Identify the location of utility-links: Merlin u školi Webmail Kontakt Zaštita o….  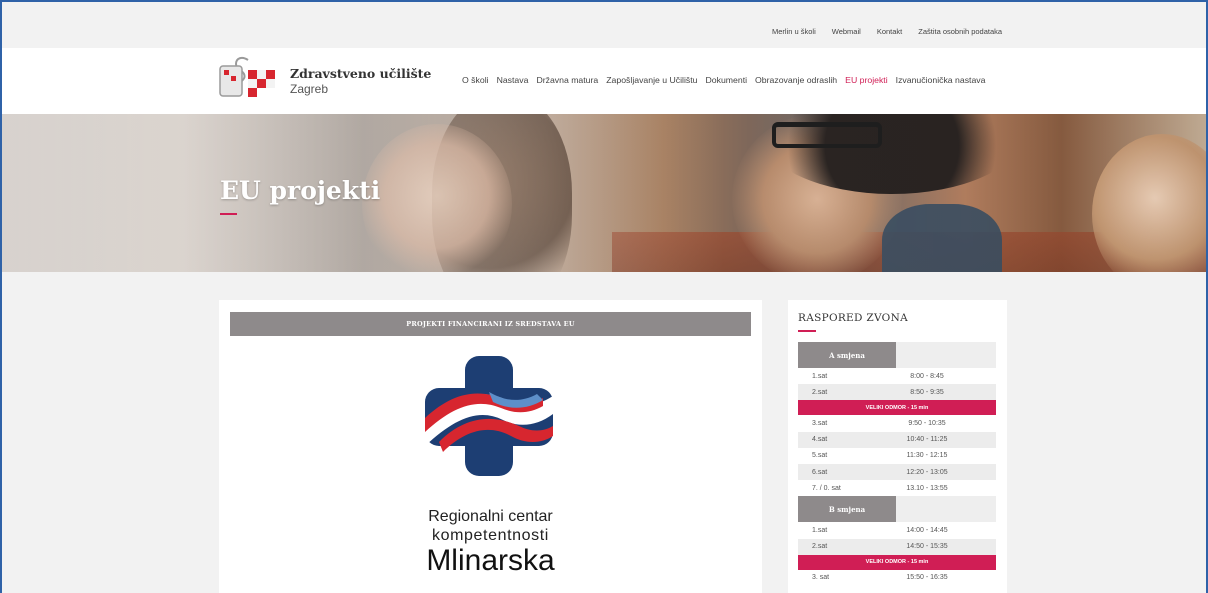
(887, 31).